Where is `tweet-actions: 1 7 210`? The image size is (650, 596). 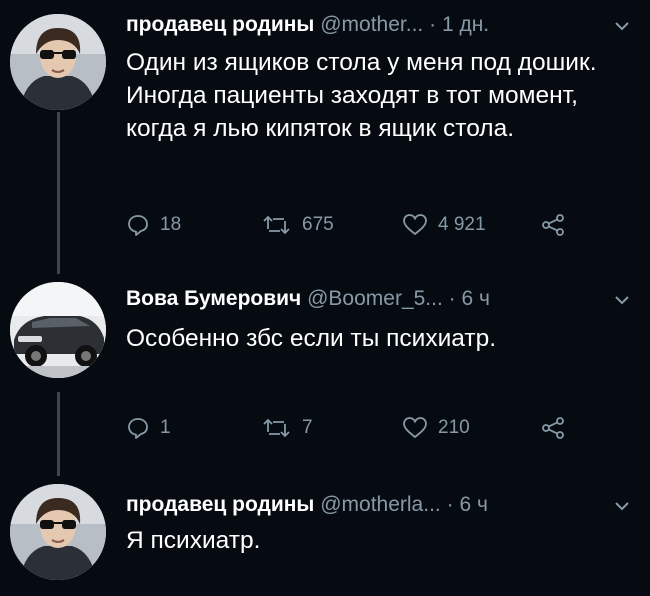
tweet-actions: 1 7 210 is located at coordinates (366, 431).